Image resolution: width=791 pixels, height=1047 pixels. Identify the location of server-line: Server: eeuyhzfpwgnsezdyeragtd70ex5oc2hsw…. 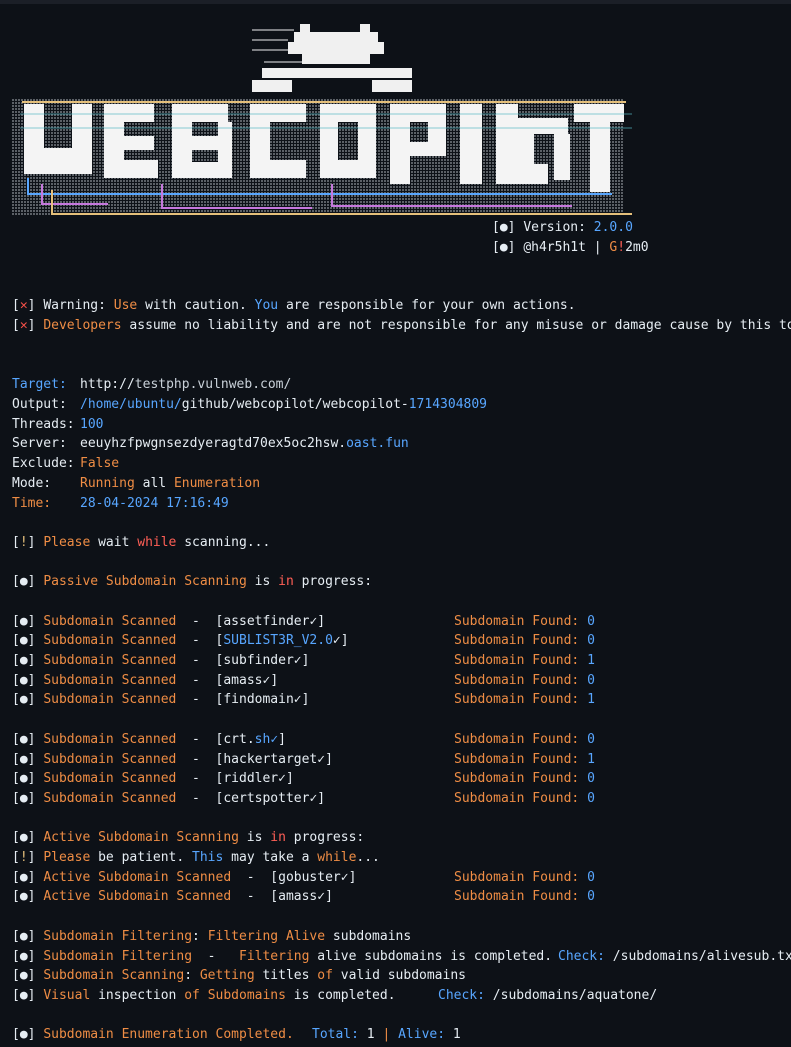
(210, 443).